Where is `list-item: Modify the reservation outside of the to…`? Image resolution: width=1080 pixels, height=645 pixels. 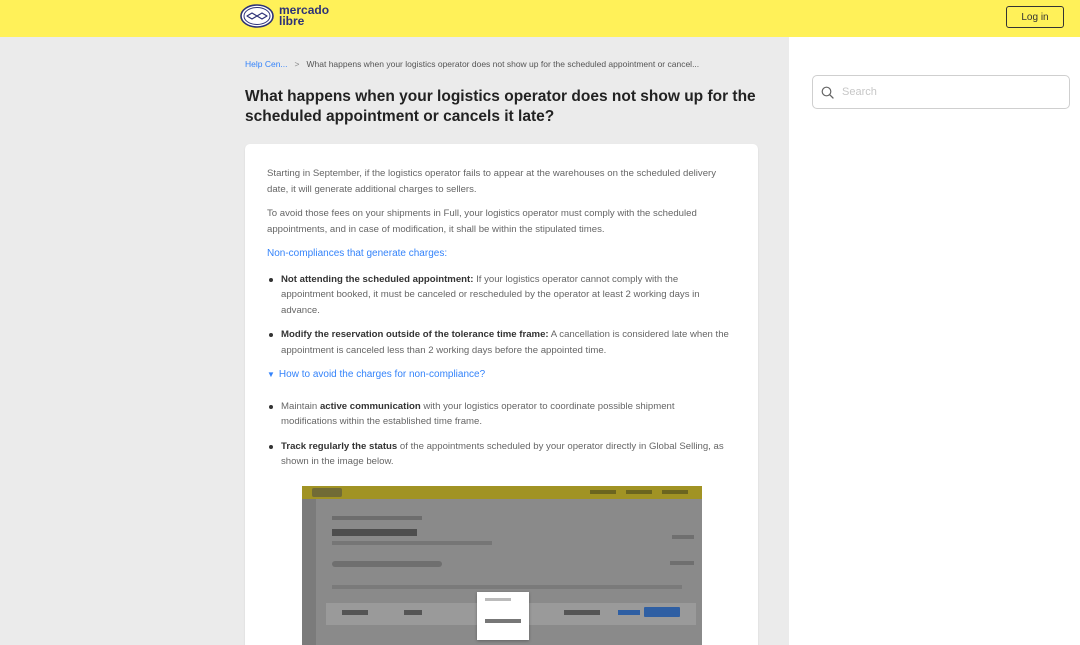
list-item: Modify the reservation outside of the to… is located at coordinates (500, 342).